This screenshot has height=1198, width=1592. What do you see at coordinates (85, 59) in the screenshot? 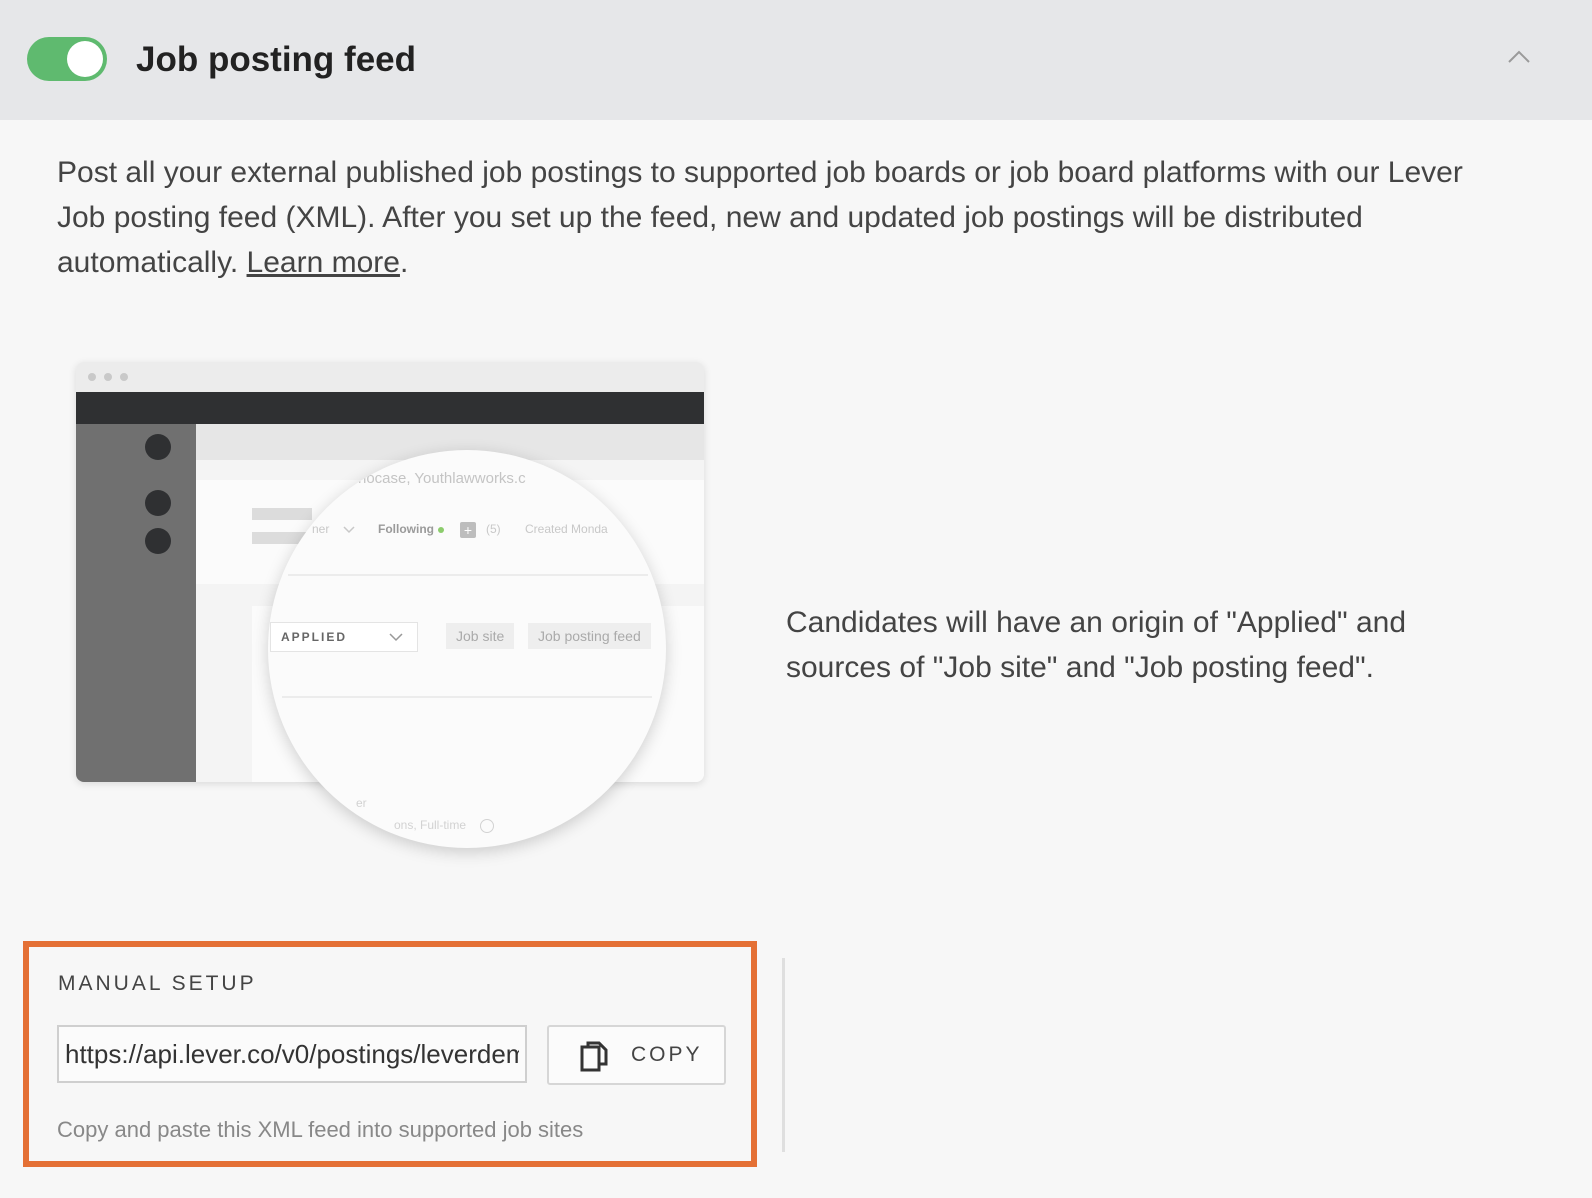
I see `toggle-knob` at bounding box center [85, 59].